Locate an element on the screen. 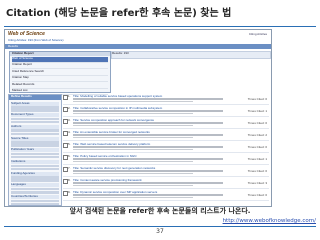  refine-category: Publication Years is located at coordinates (35, 150).